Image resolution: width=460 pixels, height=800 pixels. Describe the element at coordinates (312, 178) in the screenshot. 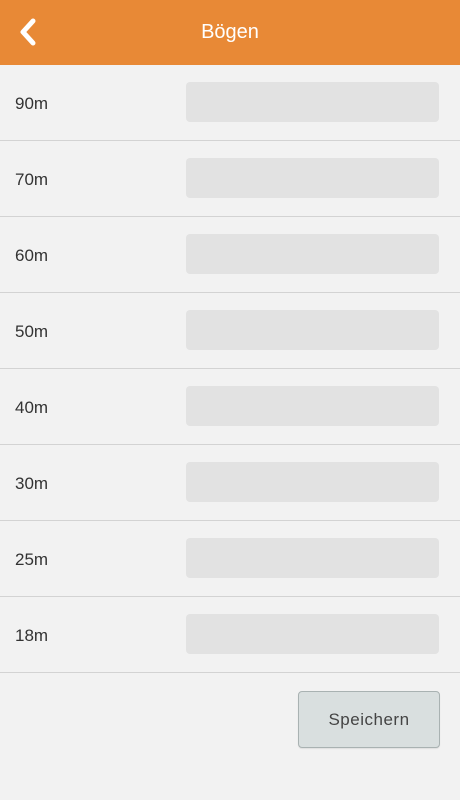

I see `distance-input-70m` at that location.